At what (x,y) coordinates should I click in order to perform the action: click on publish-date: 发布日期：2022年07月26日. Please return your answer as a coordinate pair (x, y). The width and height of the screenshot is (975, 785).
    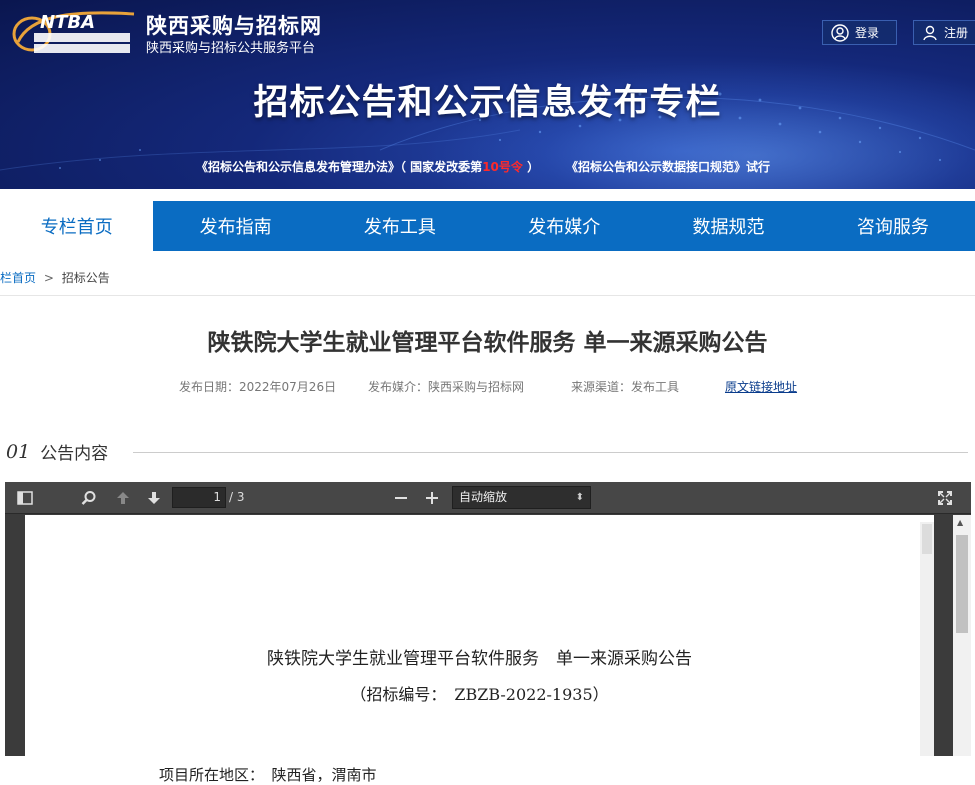
    Looking at the image, I should click on (258, 387).